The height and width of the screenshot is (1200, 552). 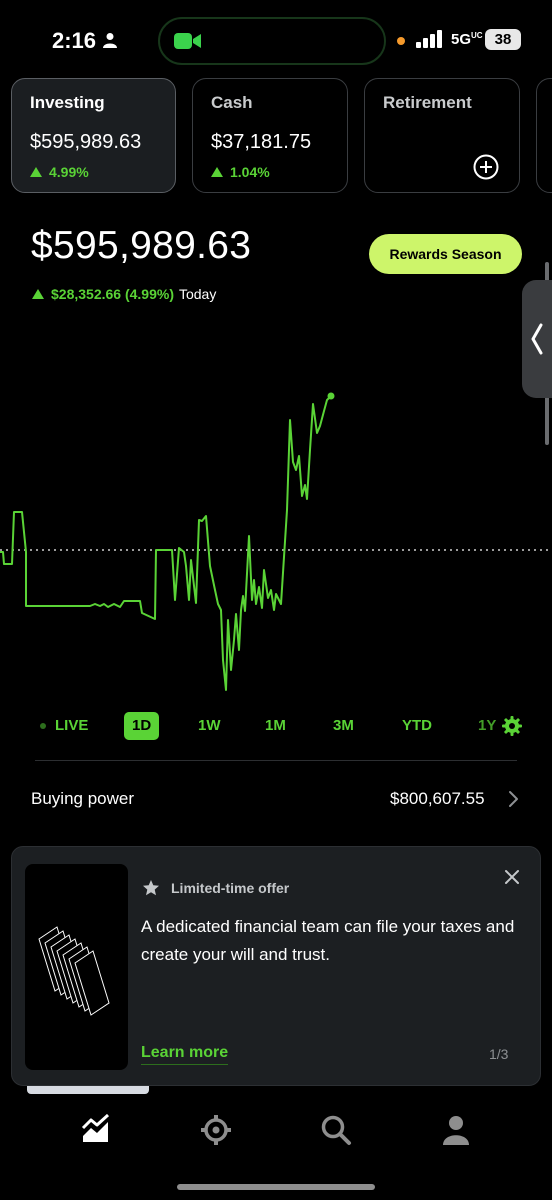 I want to click on price-line, so click(x=165, y=543).